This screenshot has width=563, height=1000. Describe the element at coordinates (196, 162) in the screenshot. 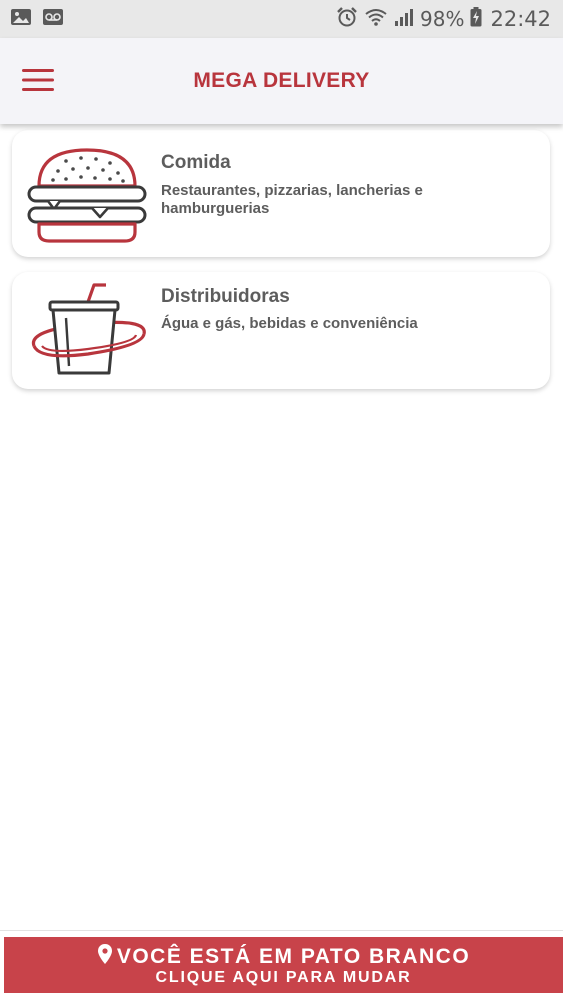

I see `category-title: Comida` at that location.